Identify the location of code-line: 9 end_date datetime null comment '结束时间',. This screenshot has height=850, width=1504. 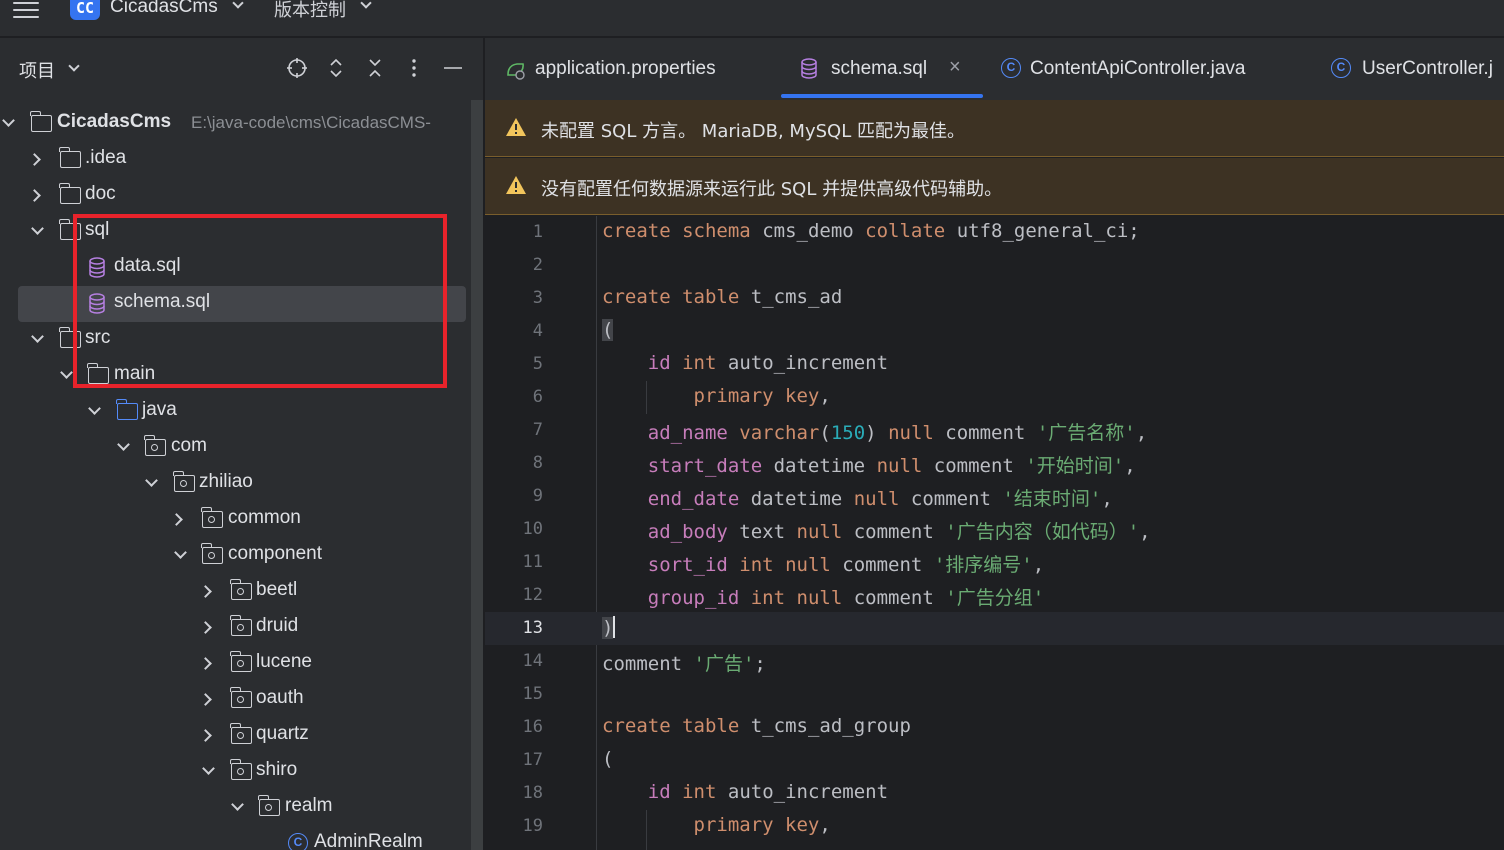
(994, 496).